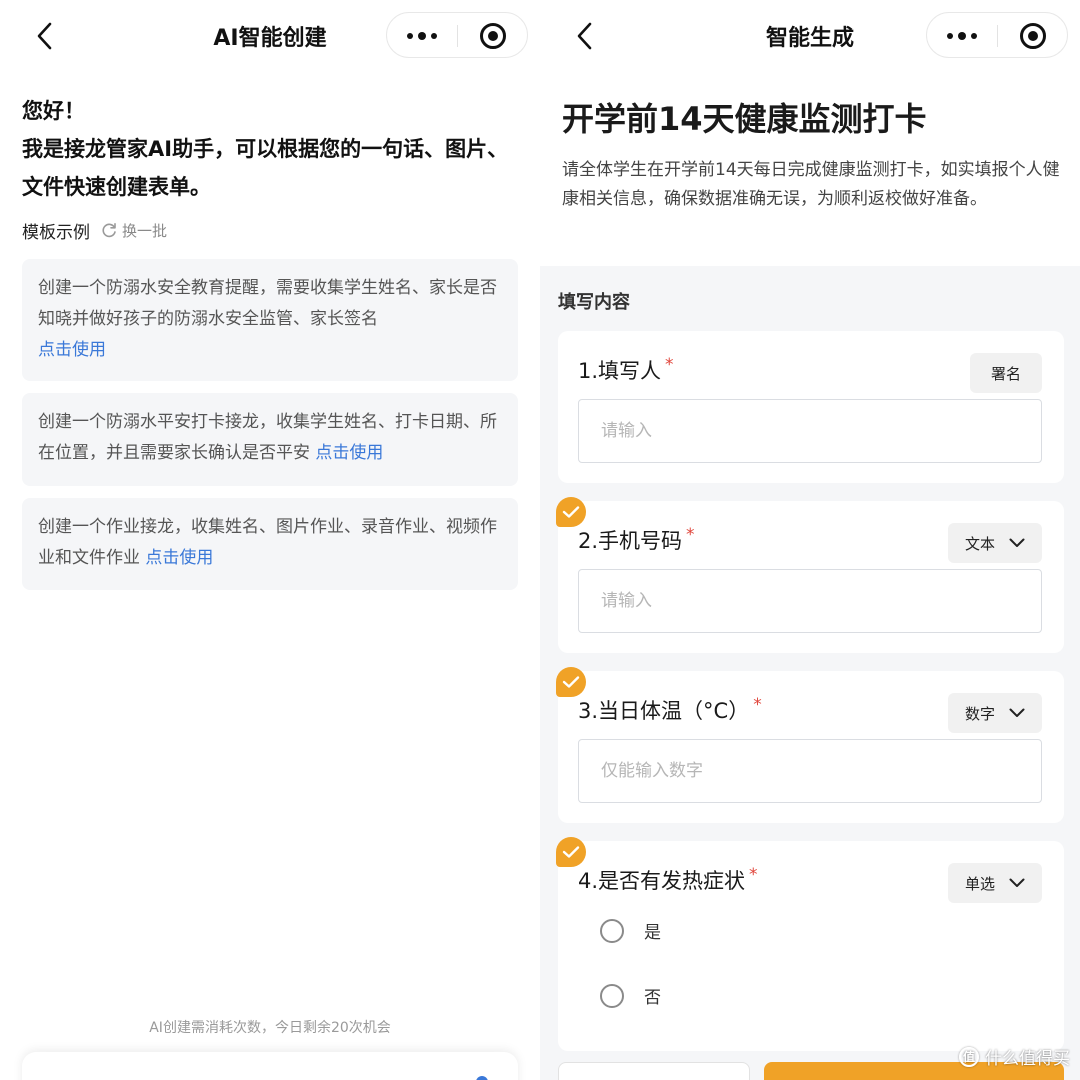 This screenshot has width=1080, height=1080. I want to click on template-text: 创建一个作业接龙，收集姓名、图片作业、录音作业、视频作业和文件作业, so click(267, 542).